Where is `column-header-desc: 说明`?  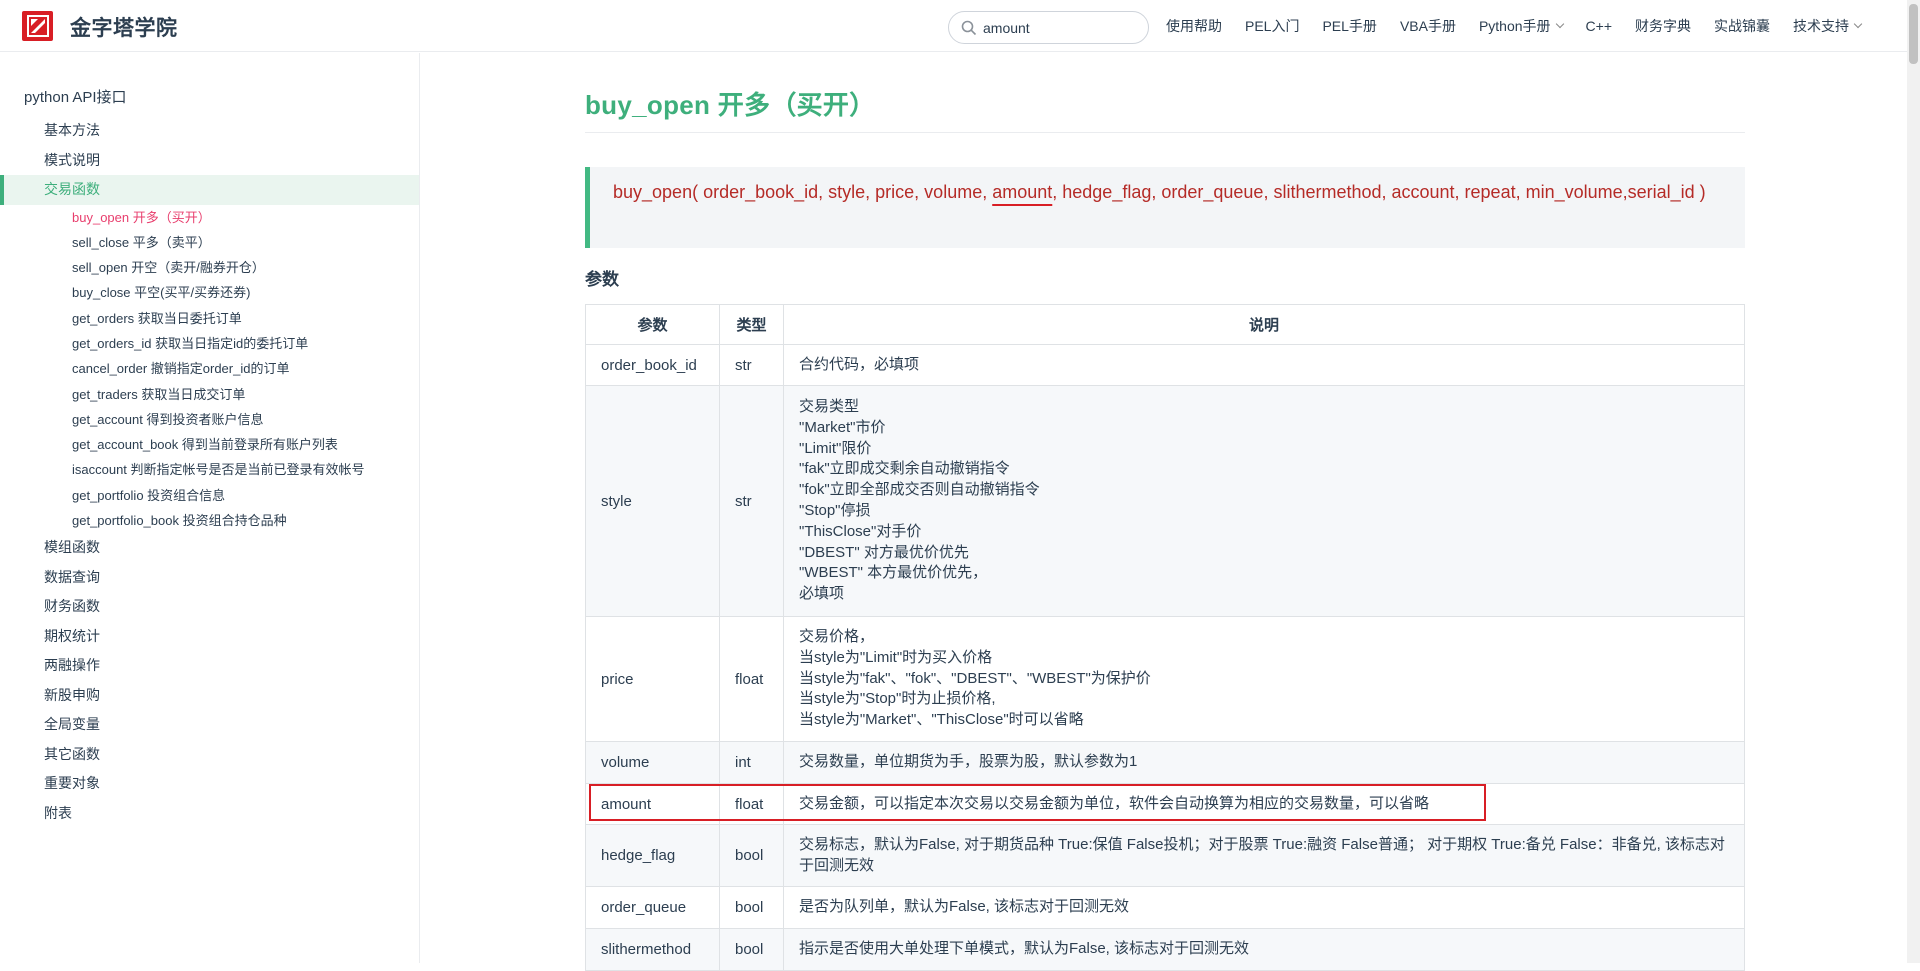 column-header-desc: 说明 is located at coordinates (1264, 324).